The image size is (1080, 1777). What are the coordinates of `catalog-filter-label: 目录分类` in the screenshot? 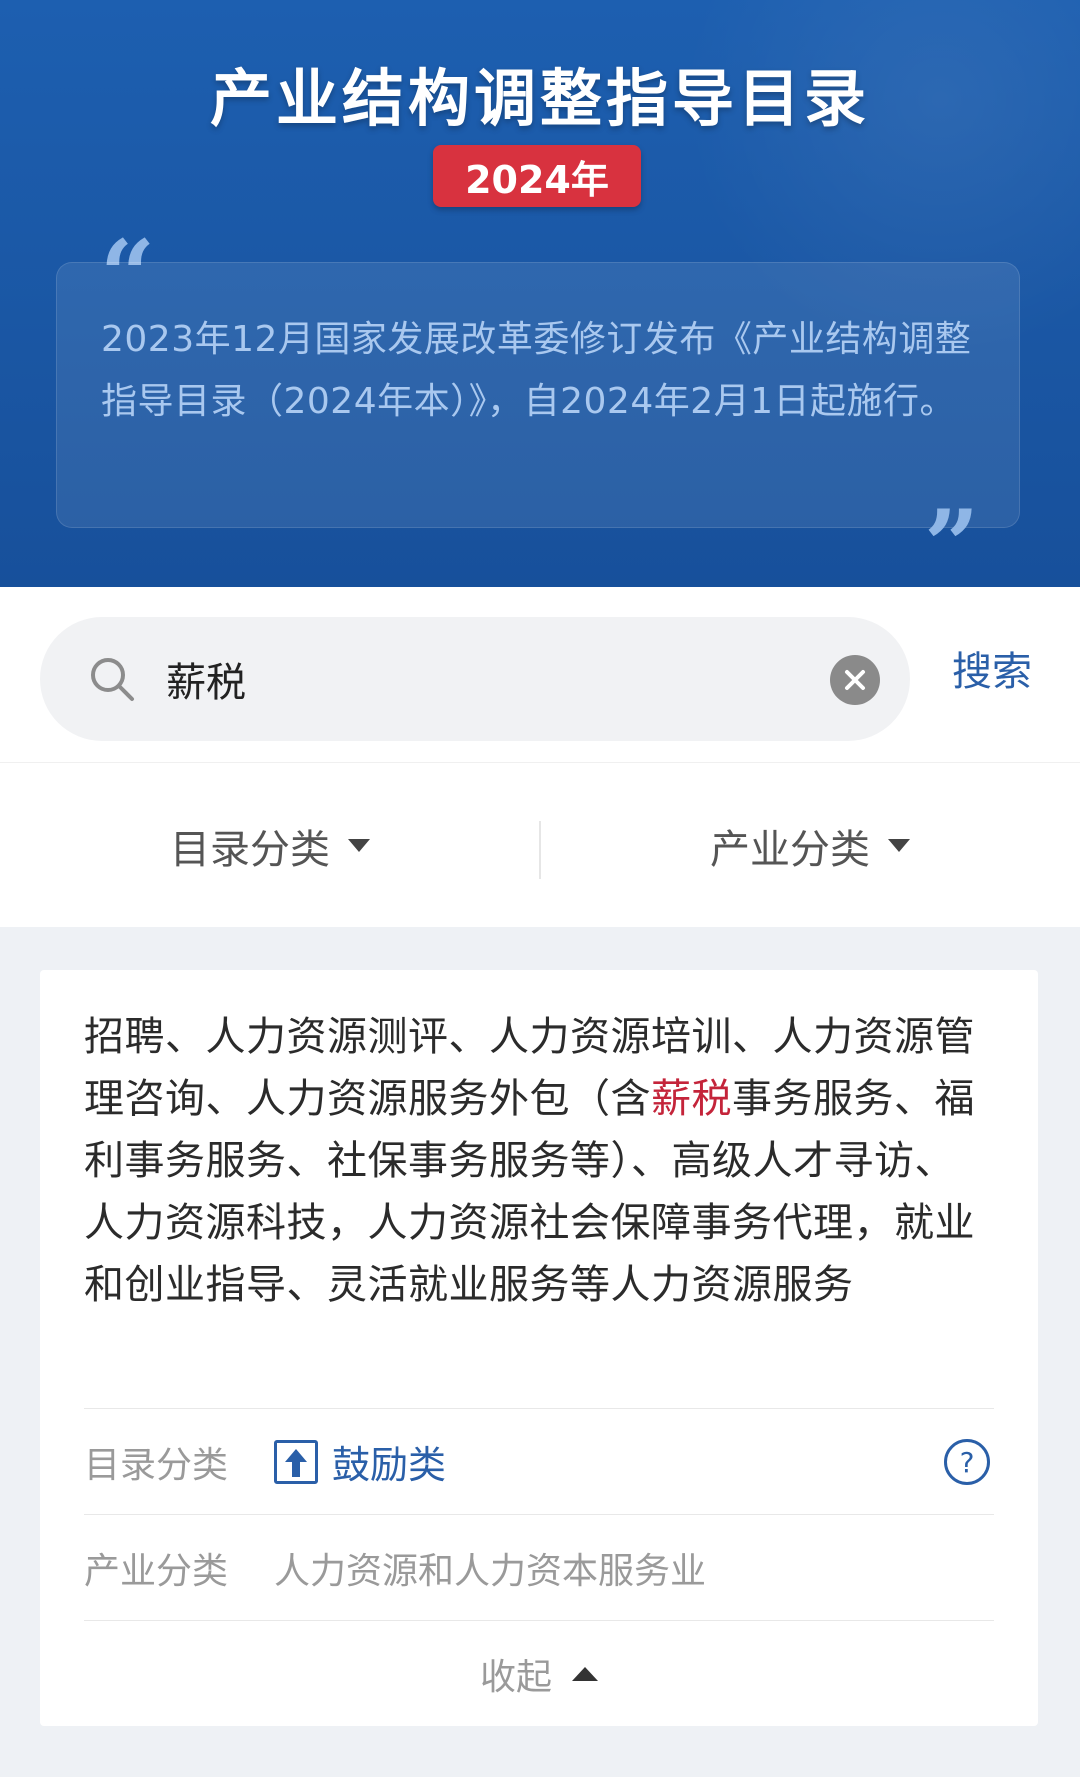 It's located at (250, 849).